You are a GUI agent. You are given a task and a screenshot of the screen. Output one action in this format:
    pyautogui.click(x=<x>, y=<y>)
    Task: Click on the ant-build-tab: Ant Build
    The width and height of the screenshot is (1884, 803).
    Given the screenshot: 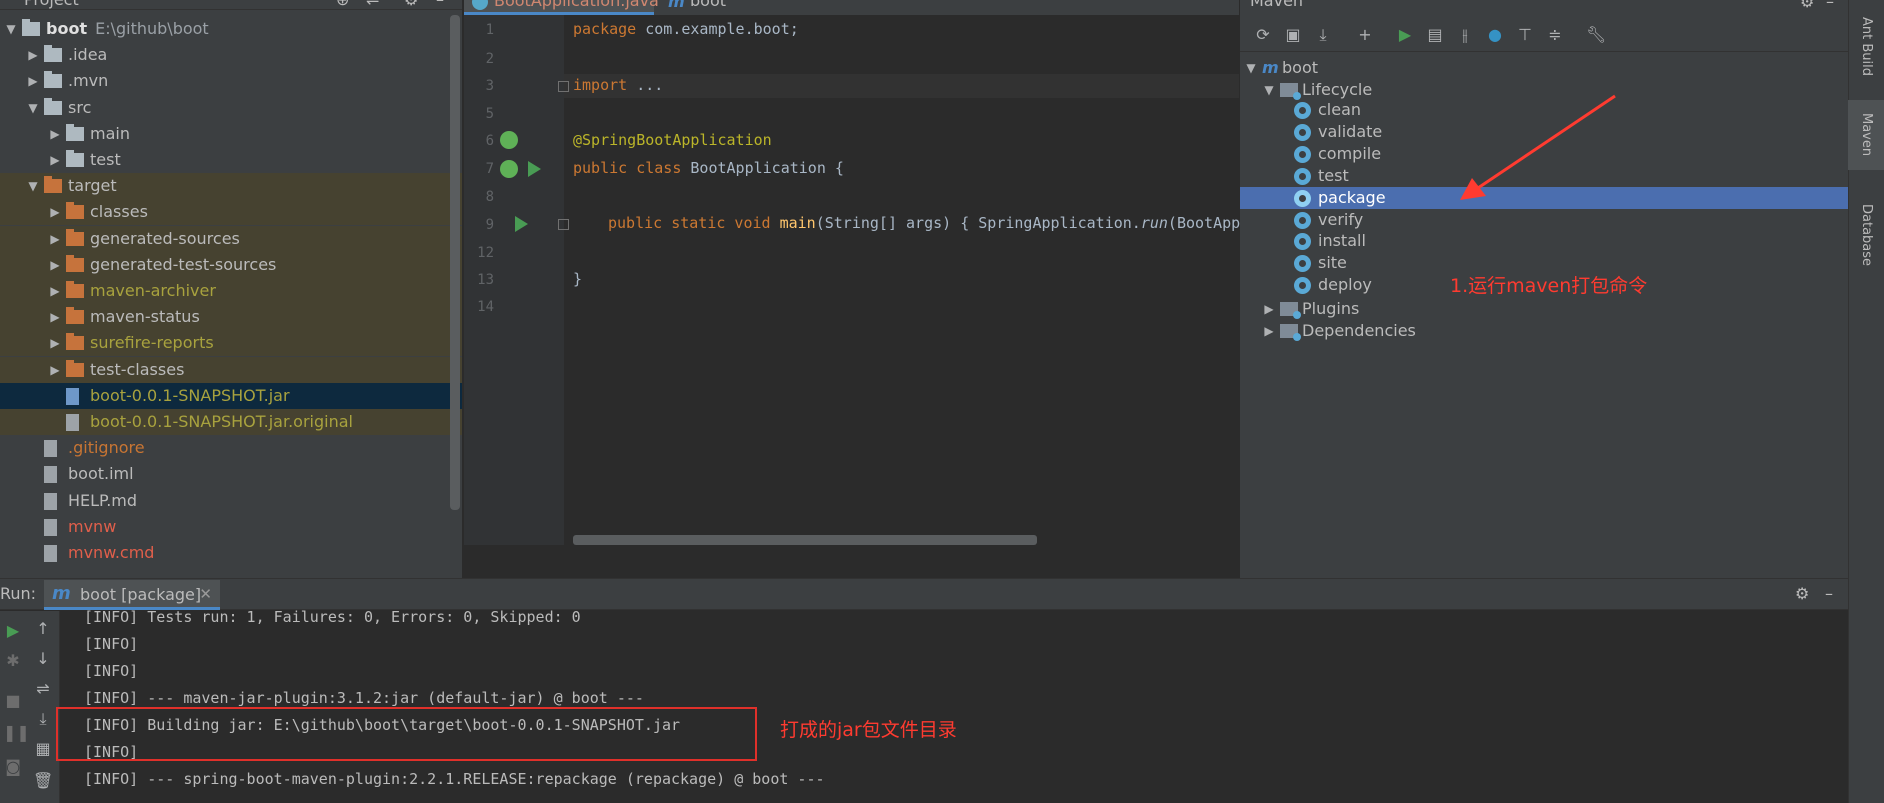 What is the action you would take?
    pyautogui.click(x=1866, y=46)
    